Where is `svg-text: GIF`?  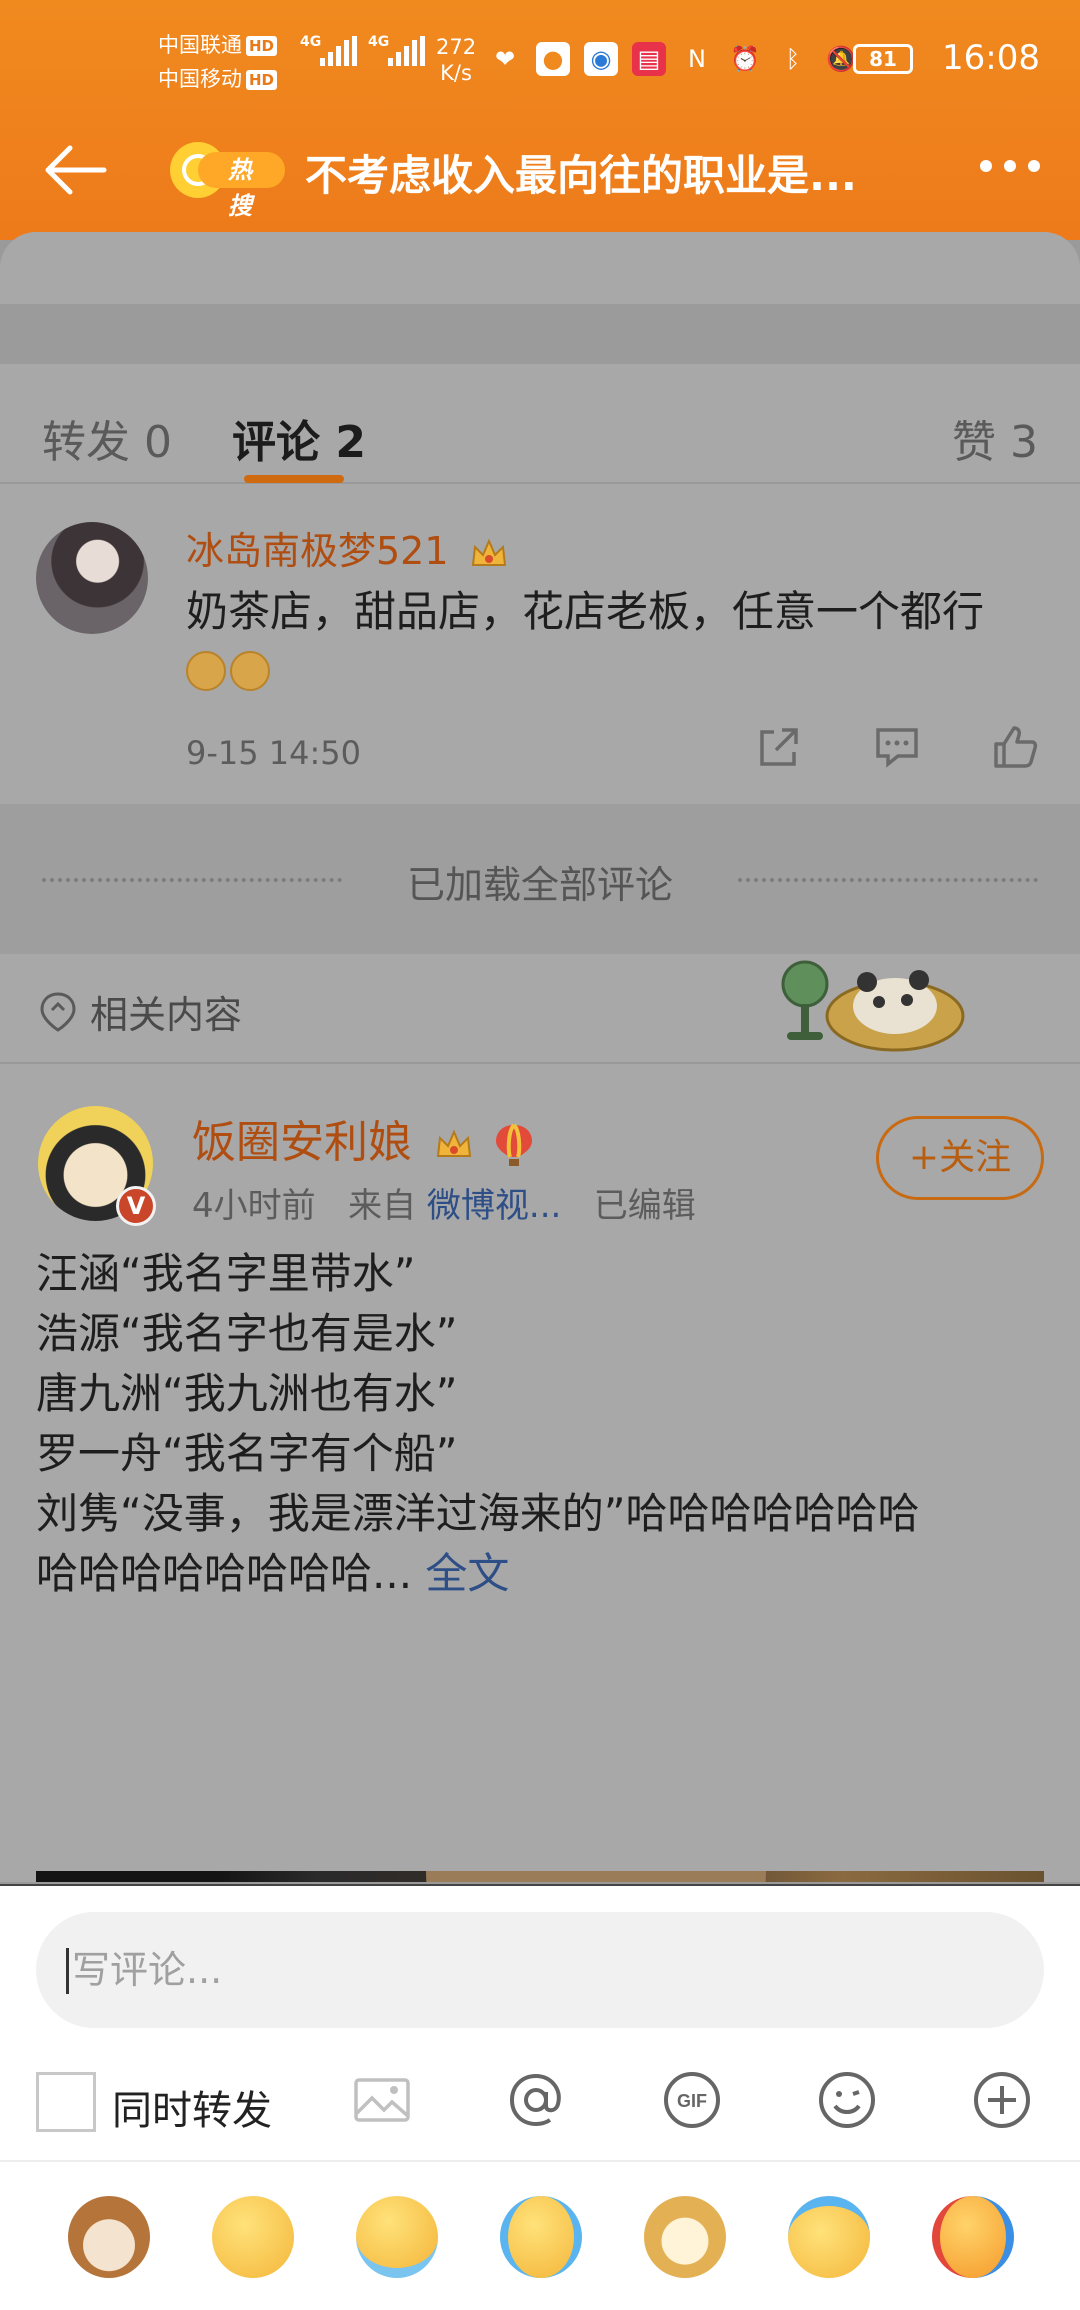
svg-text: GIF is located at coordinates (692, 2101).